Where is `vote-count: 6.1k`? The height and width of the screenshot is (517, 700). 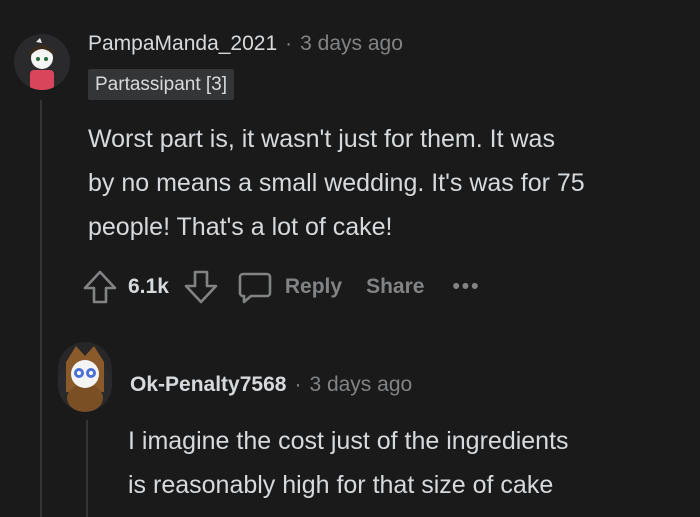 vote-count: 6.1k is located at coordinates (148, 286).